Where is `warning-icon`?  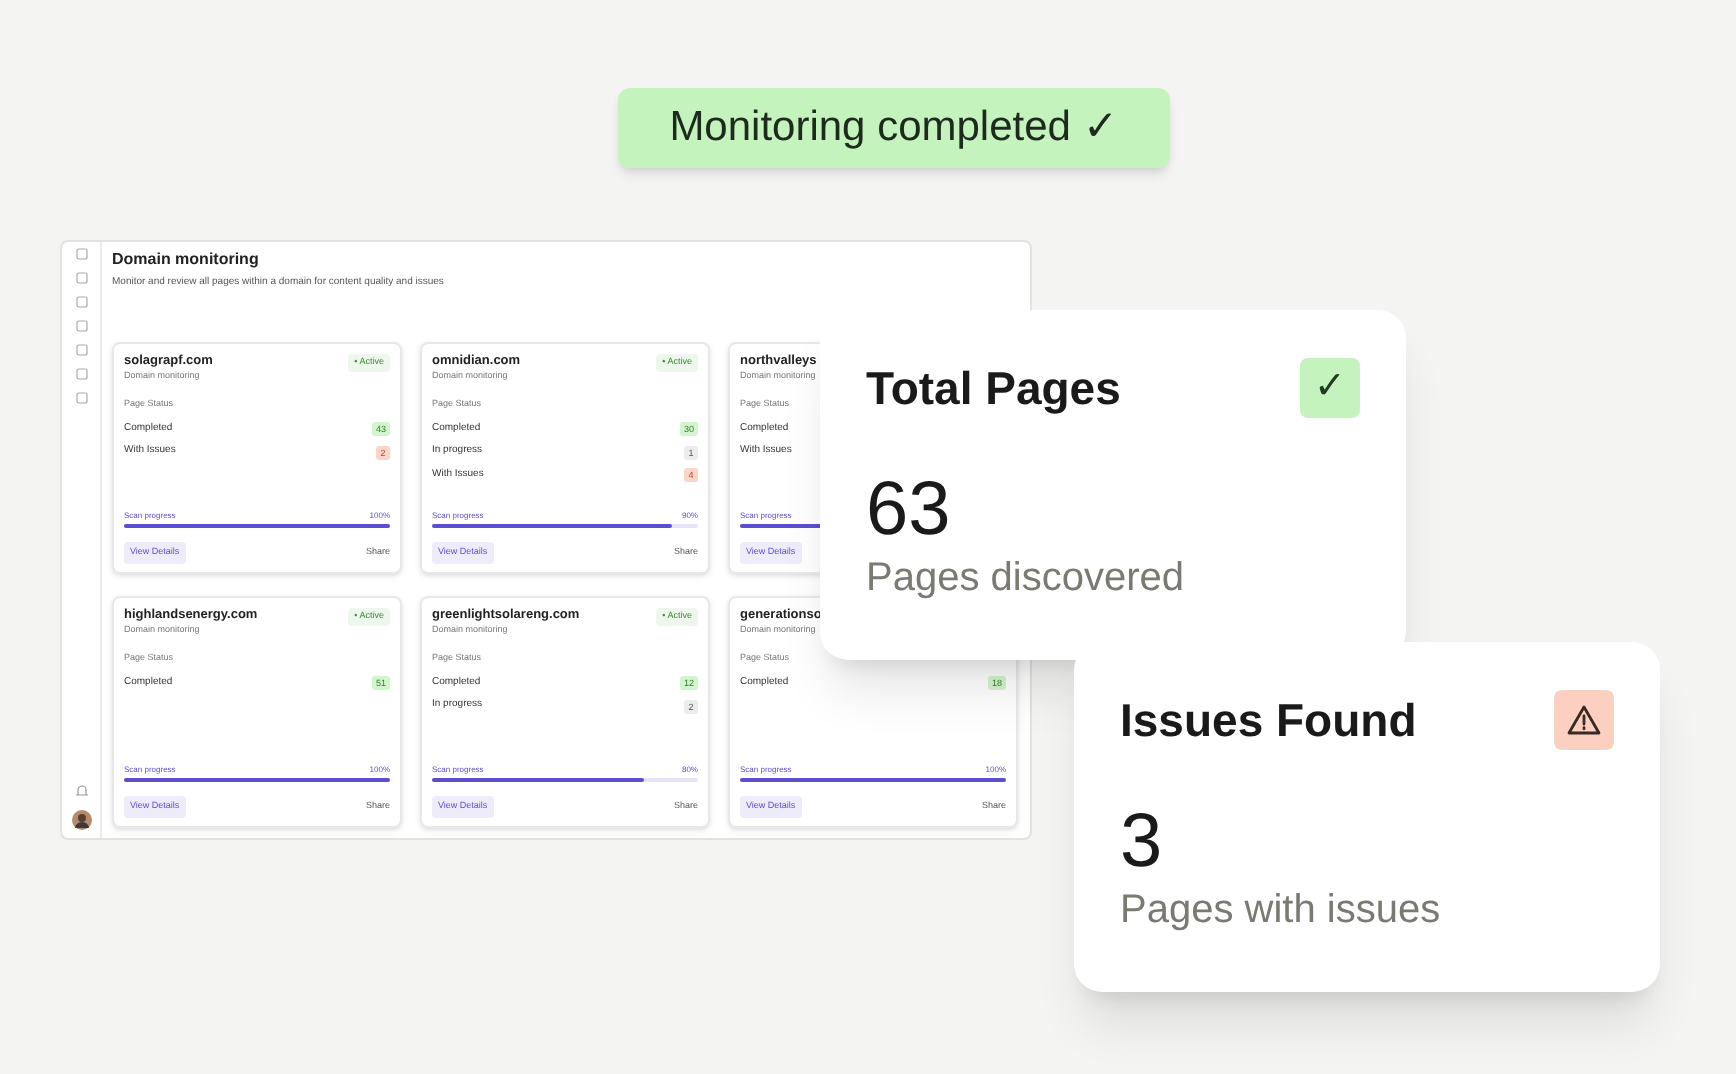 warning-icon is located at coordinates (1584, 720).